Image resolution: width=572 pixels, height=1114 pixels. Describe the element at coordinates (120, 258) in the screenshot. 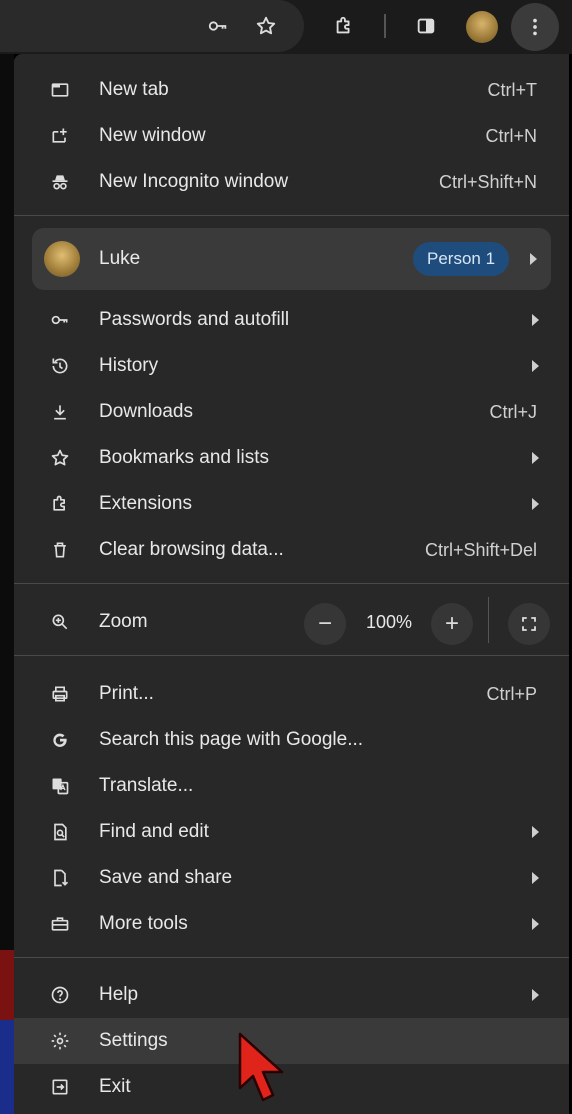

I see `profile-name: Luke` at that location.